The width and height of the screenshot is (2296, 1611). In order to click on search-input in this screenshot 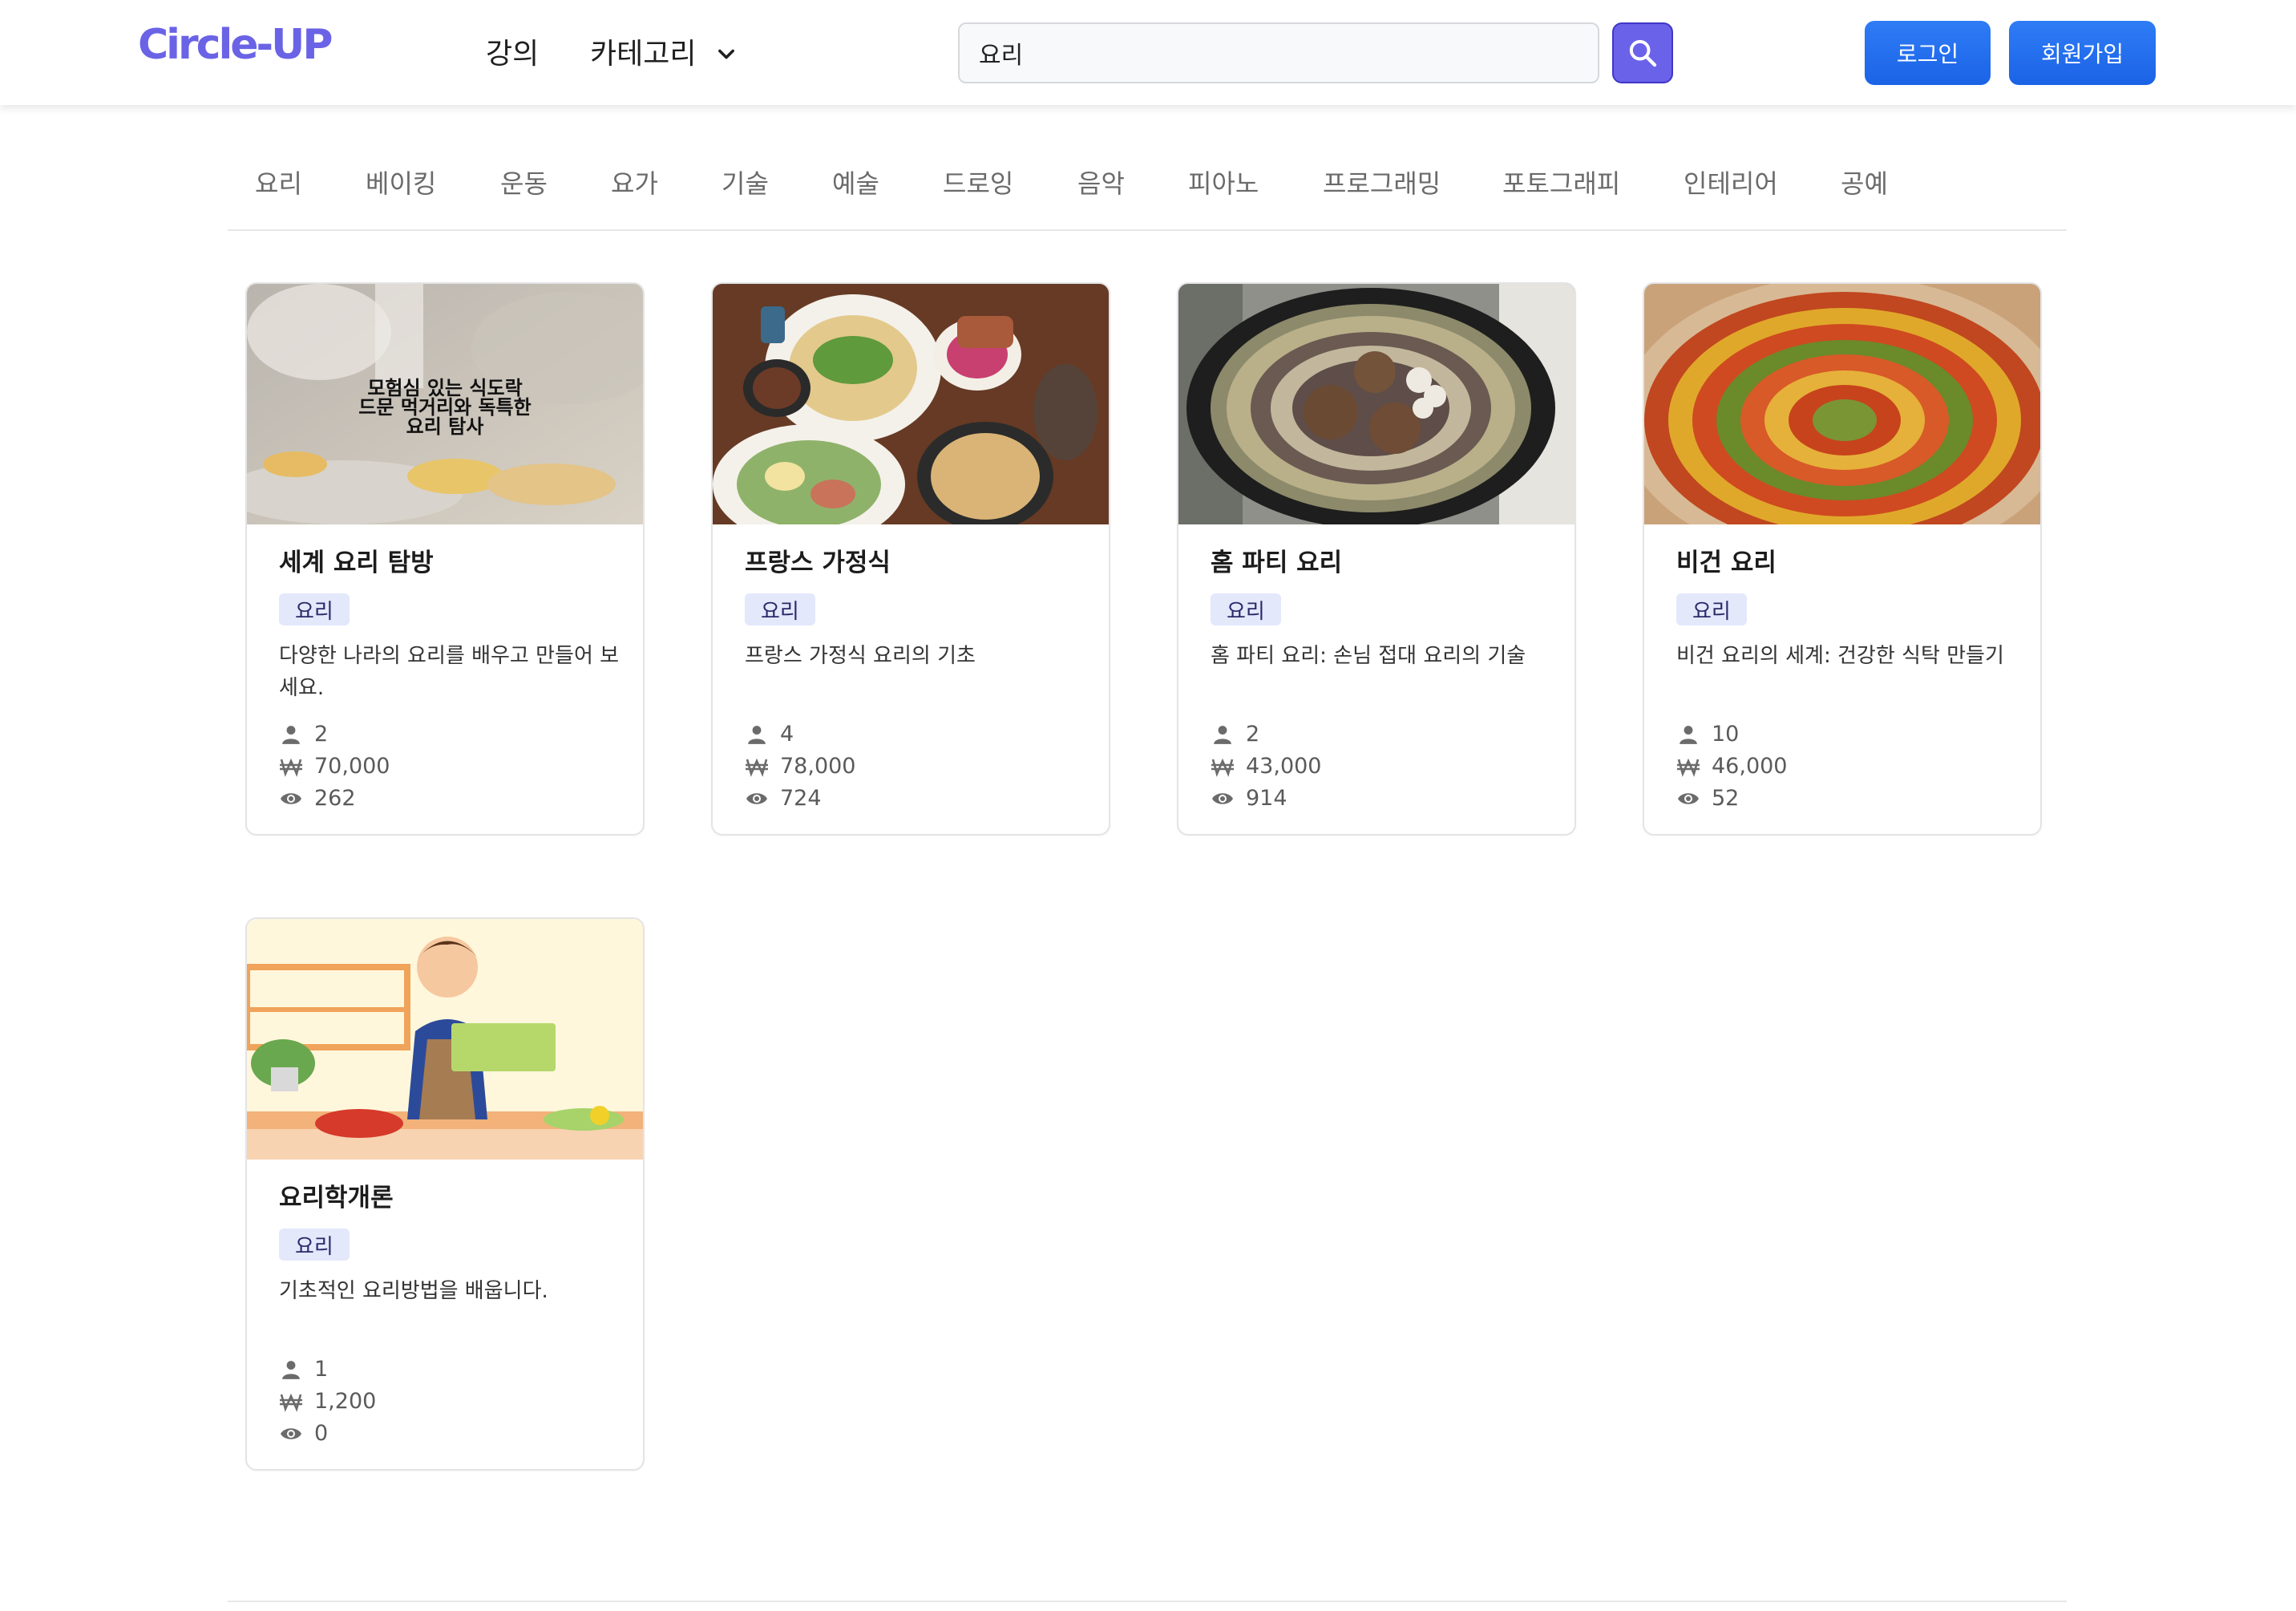, I will do `click(1288, 52)`.